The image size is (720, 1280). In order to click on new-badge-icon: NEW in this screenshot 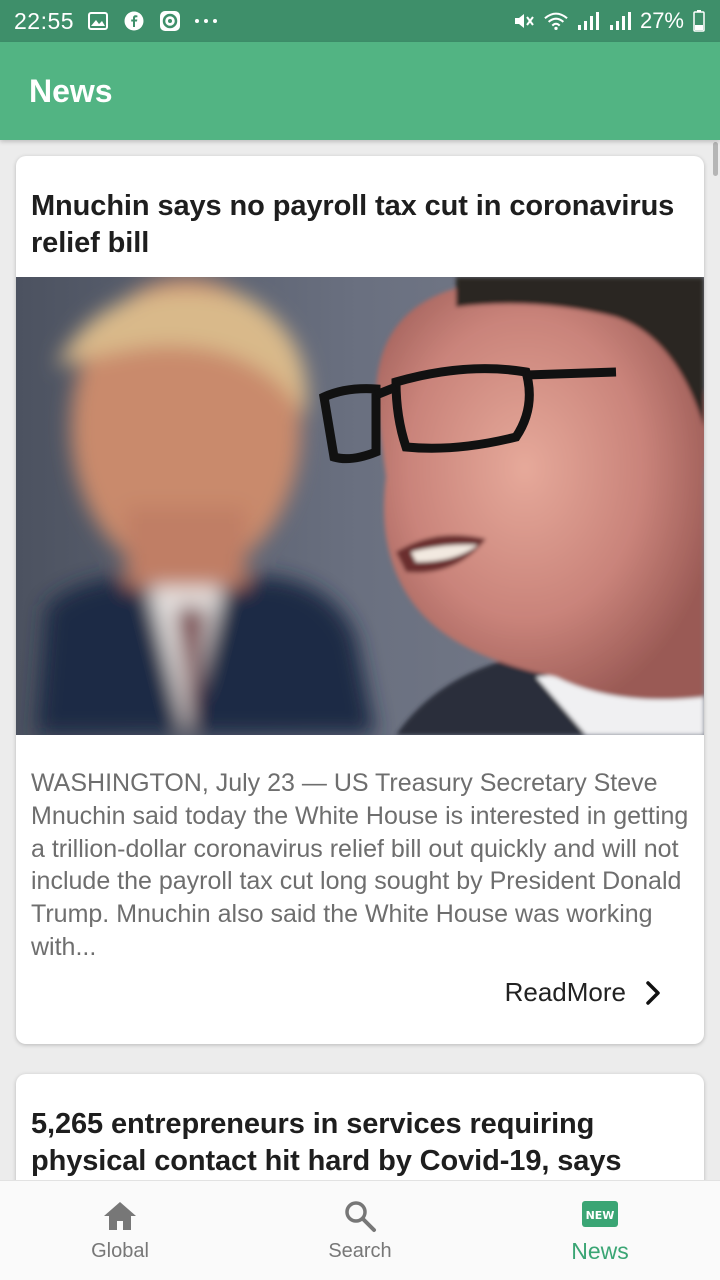, I will do `click(600, 1214)`.